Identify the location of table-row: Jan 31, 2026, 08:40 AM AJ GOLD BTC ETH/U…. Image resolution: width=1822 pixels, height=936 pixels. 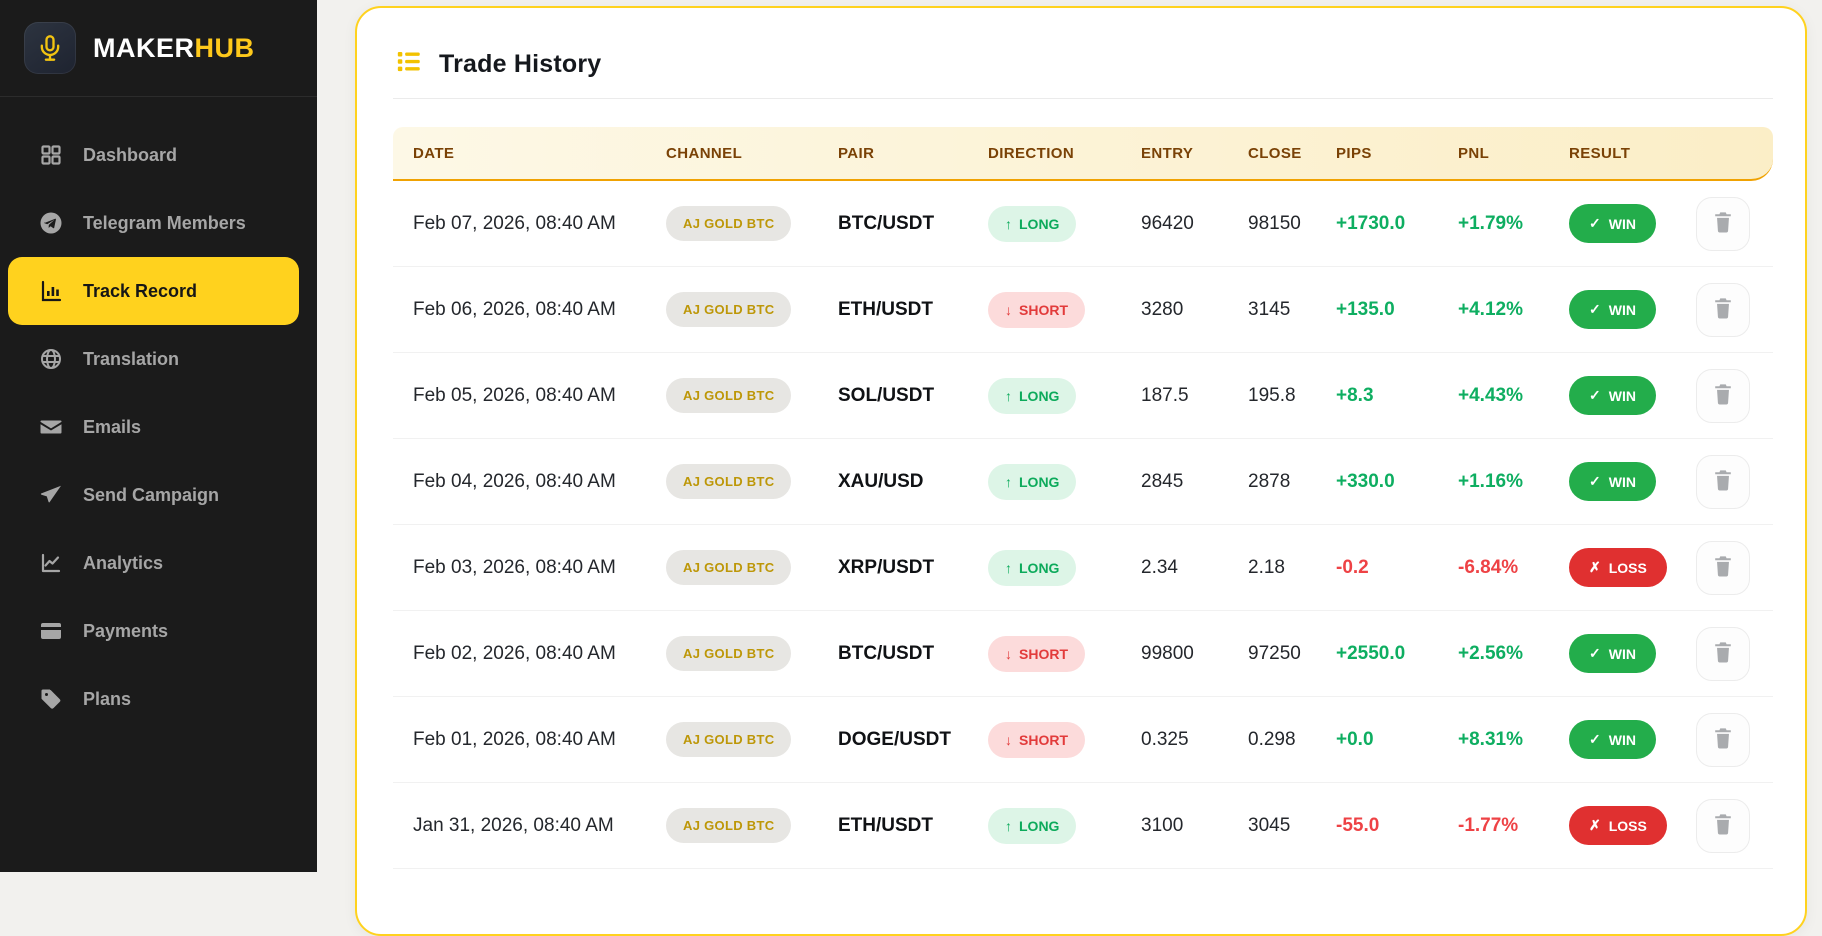
(1083, 826).